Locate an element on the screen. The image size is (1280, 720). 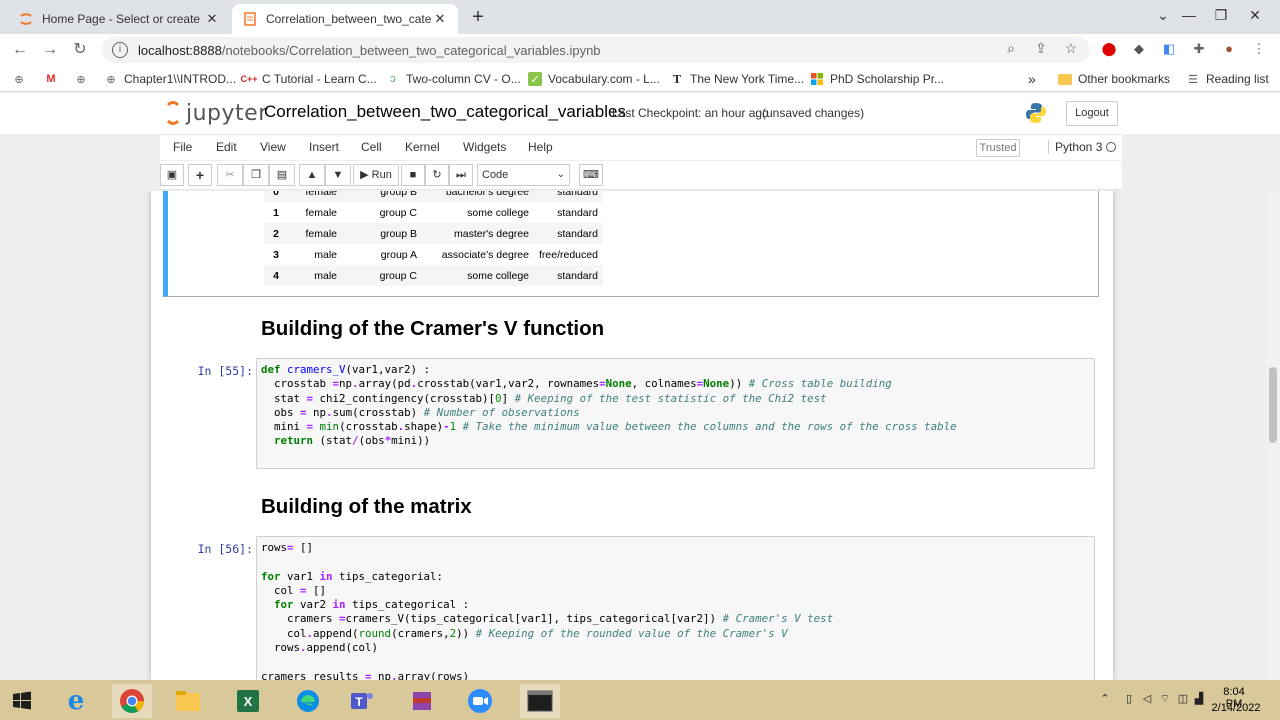
move-up-icon: ▲ is located at coordinates (312, 175).